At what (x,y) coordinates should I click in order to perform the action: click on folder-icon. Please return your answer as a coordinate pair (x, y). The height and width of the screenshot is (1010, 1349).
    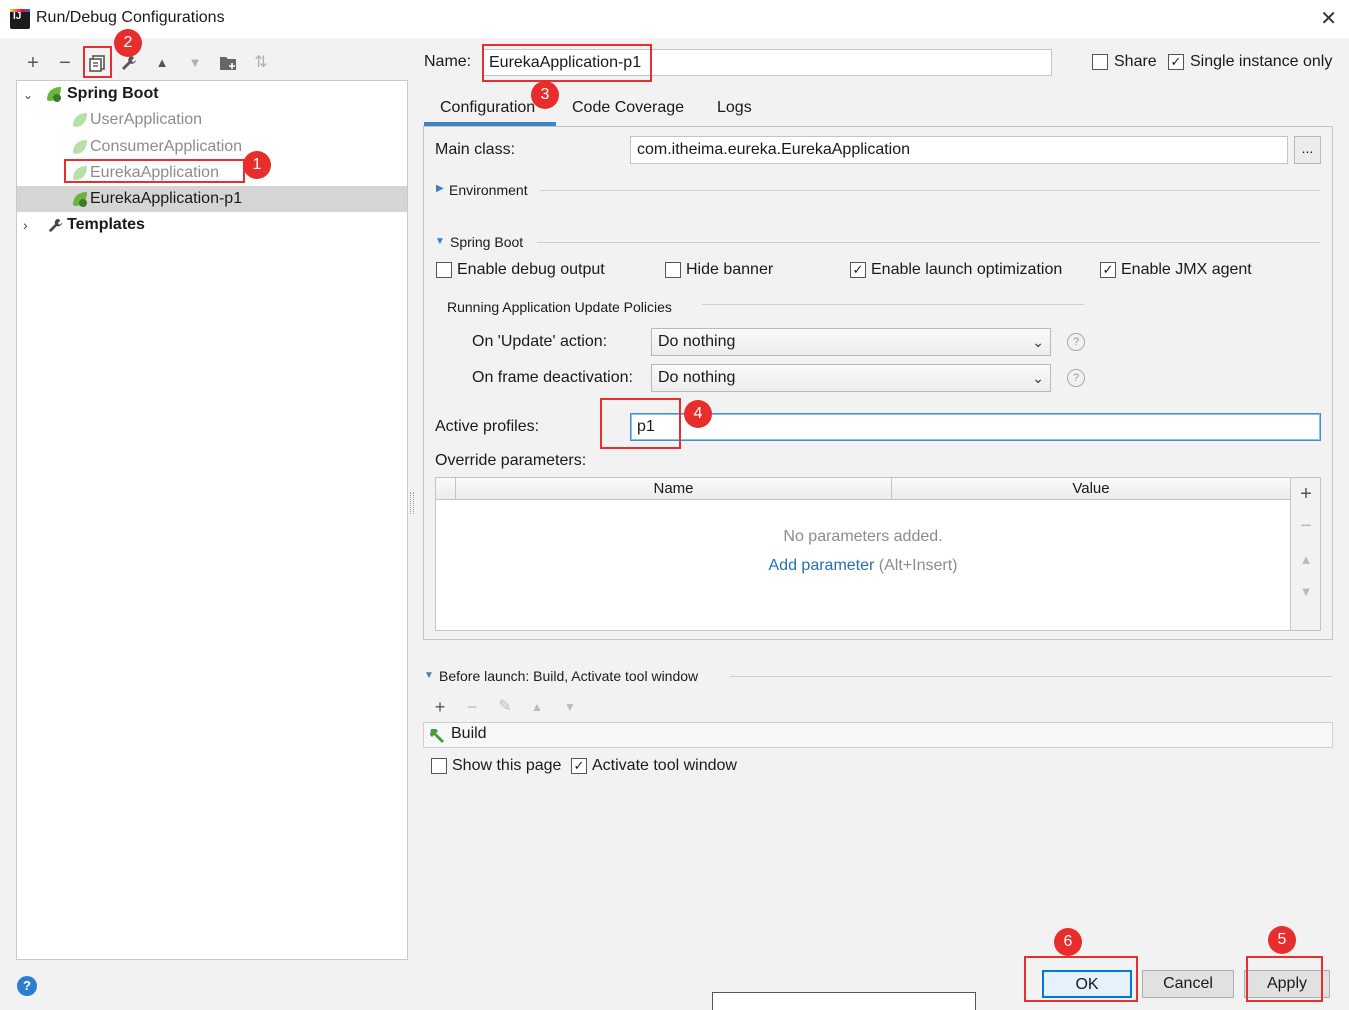
    Looking at the image, I should click on (228, 63).